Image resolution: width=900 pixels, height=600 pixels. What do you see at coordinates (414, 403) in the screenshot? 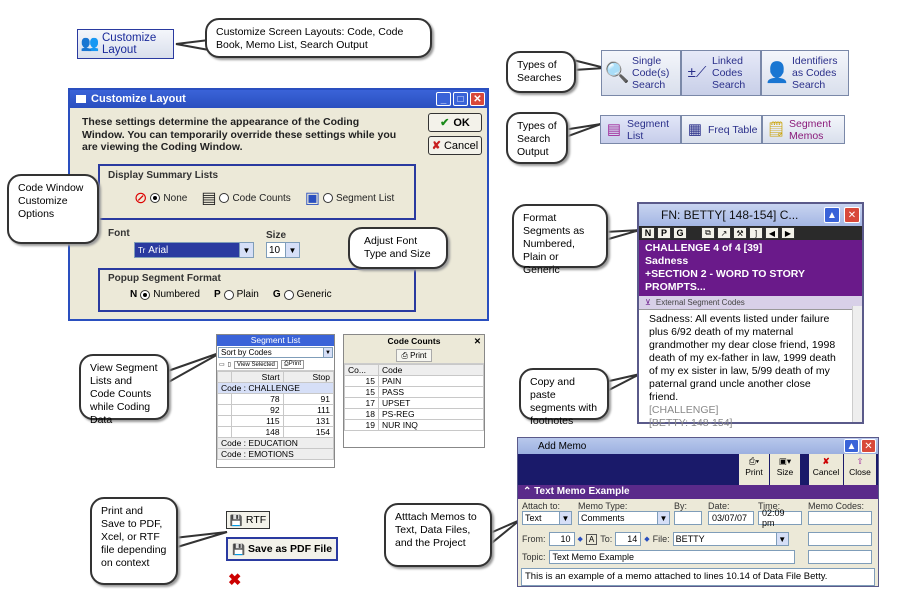
I see `table-row: 17 UPSET` at bounding box center [414, 403].